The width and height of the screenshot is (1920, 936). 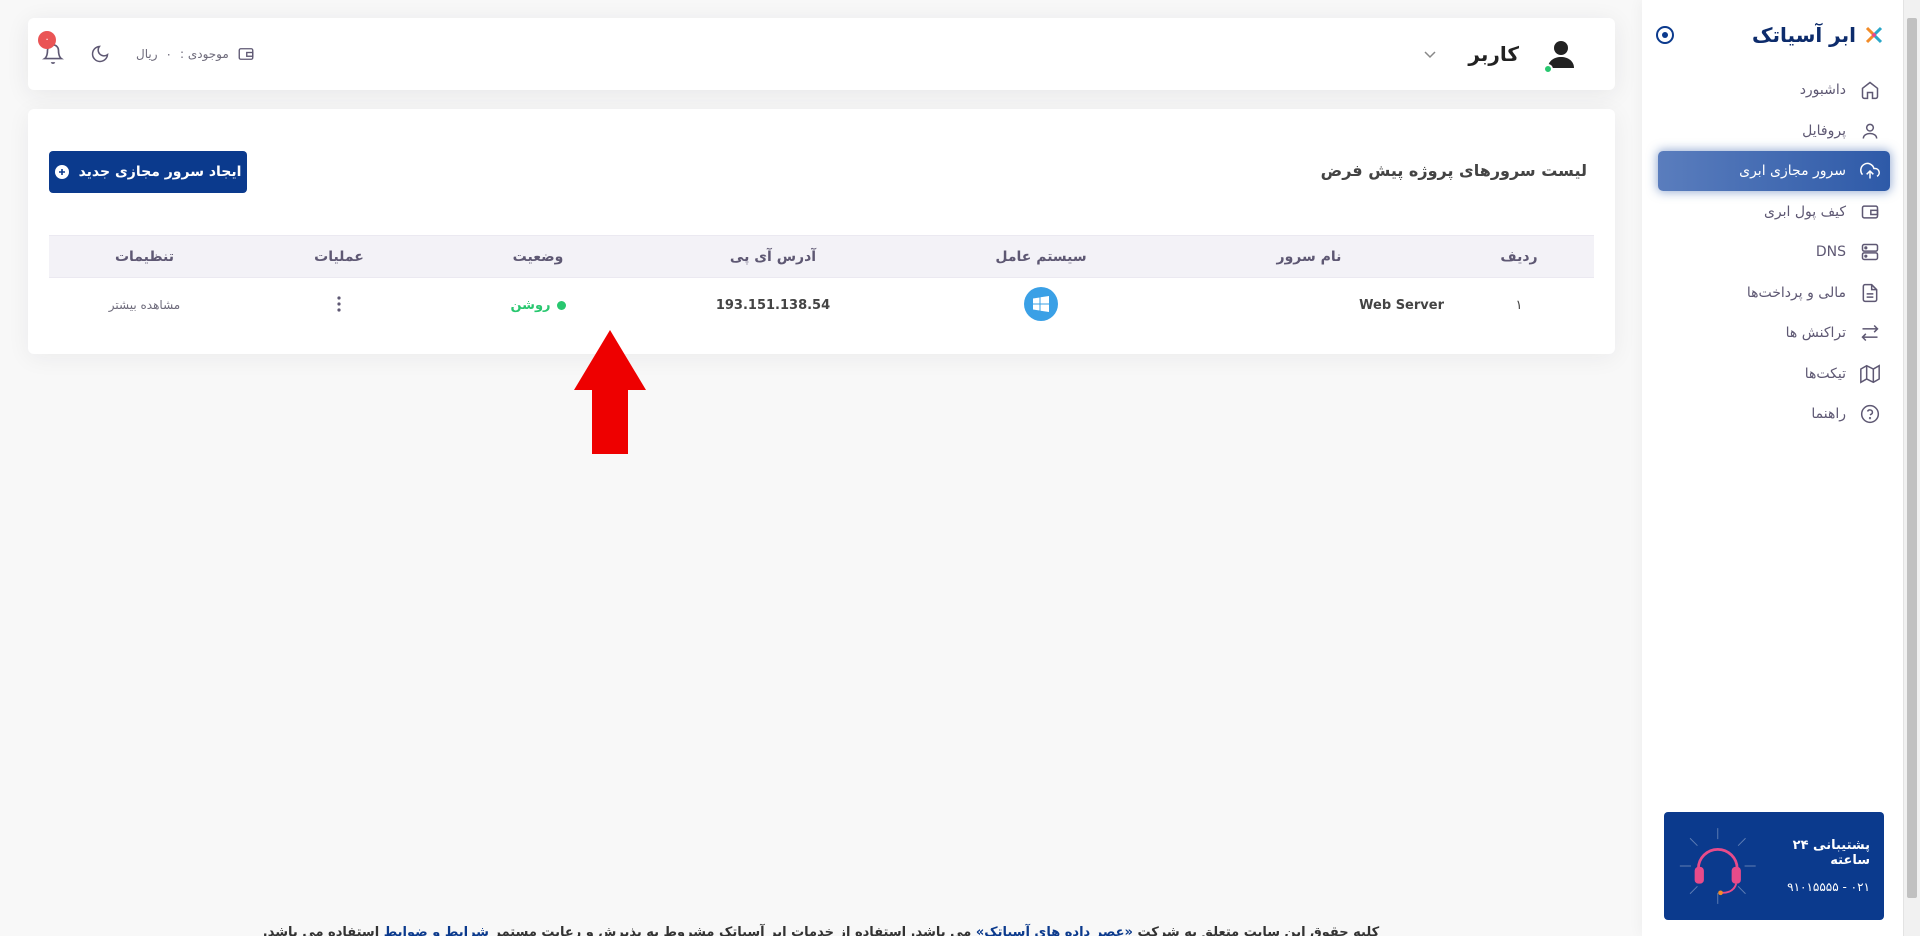 I want to click on support-banner: پشتیبانی ۲۴ ساعته ۰۲۱ - ۹۱۰۱۵۵۵۵, so click(x=1774, y=866).